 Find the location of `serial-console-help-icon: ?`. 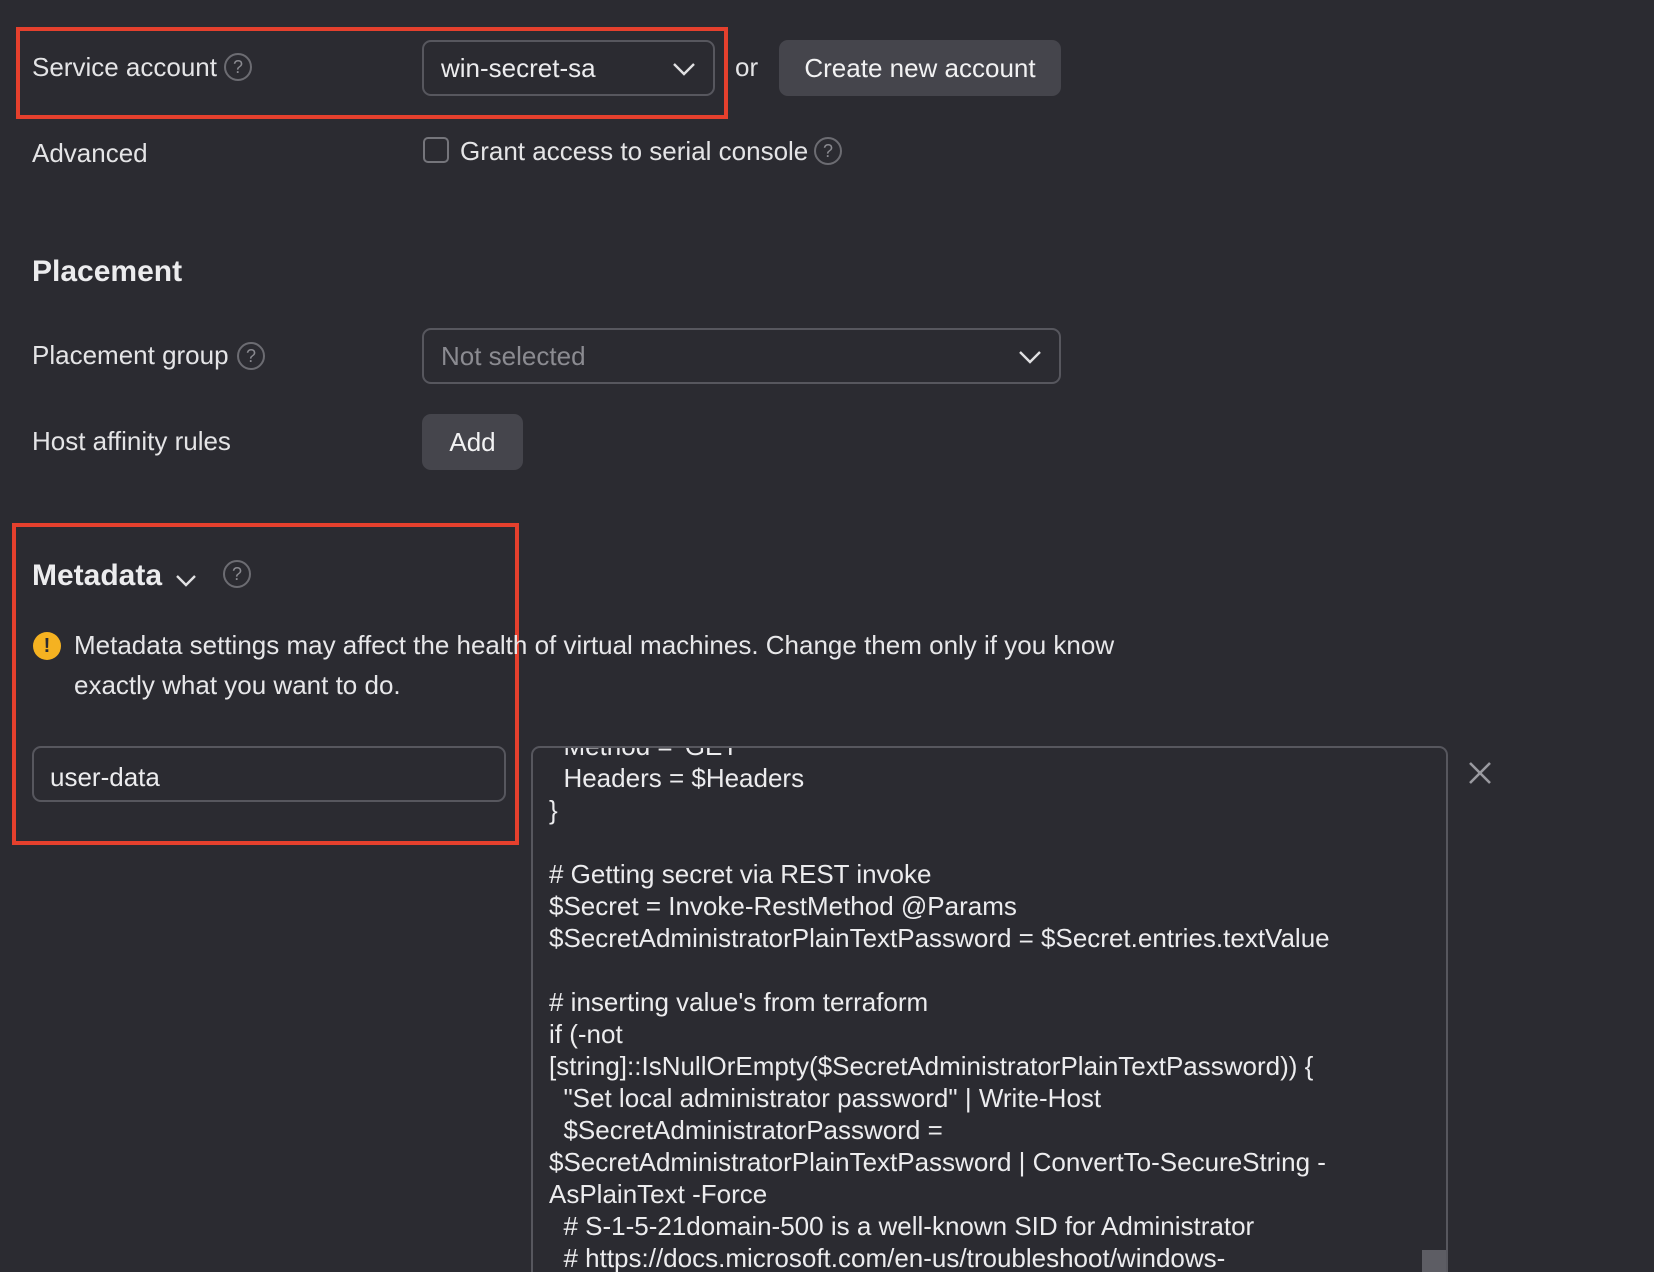

serial-console-help-icon: ? is located at coordinates (828, 151).